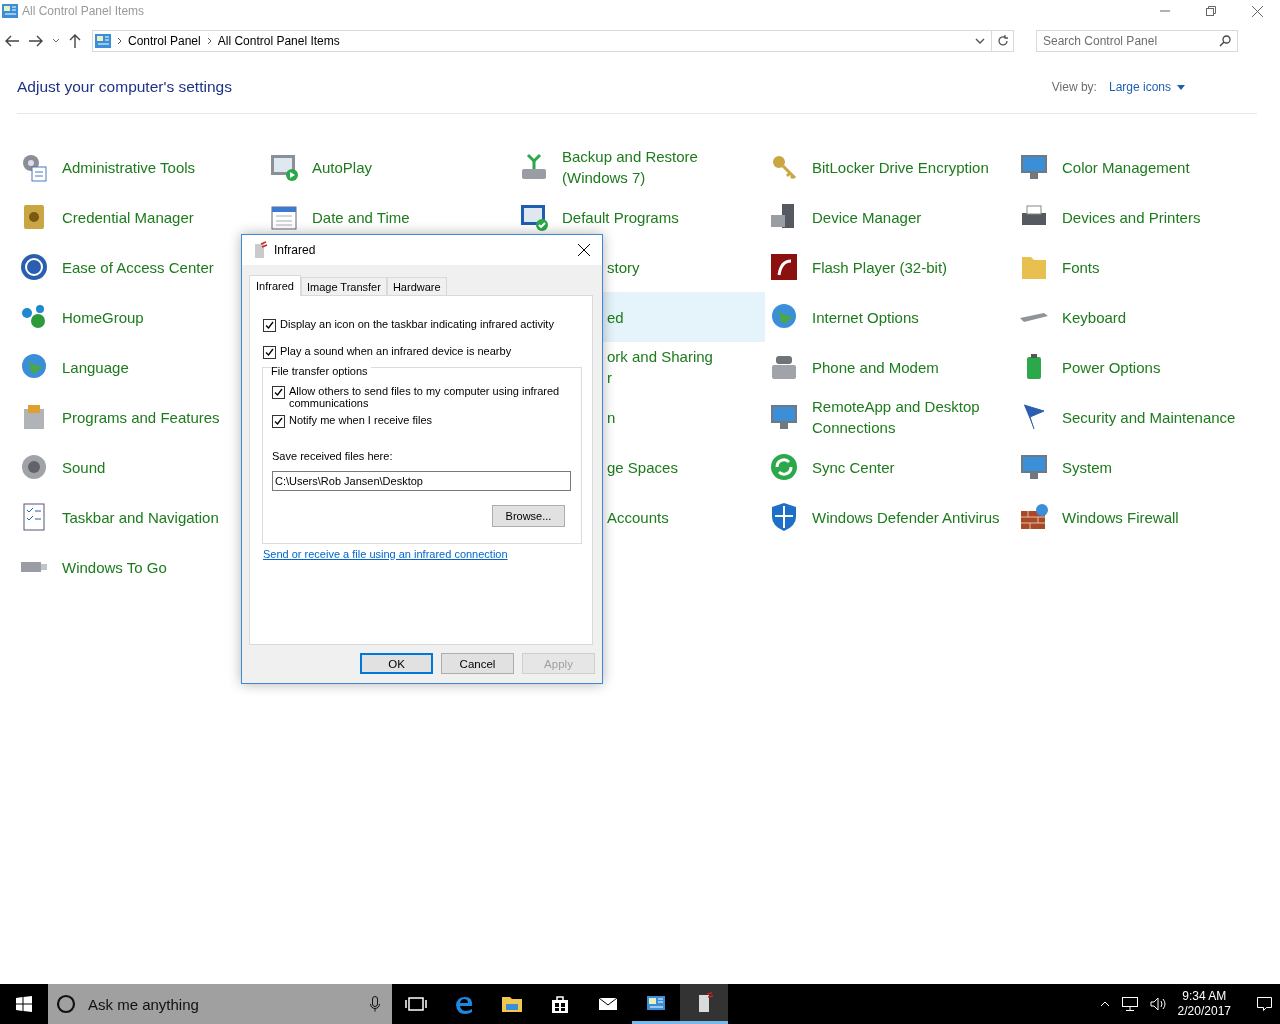  Describe the element at coordinates (24, 1004) in the screenshot. I see `windows-logo-icon` at that location.